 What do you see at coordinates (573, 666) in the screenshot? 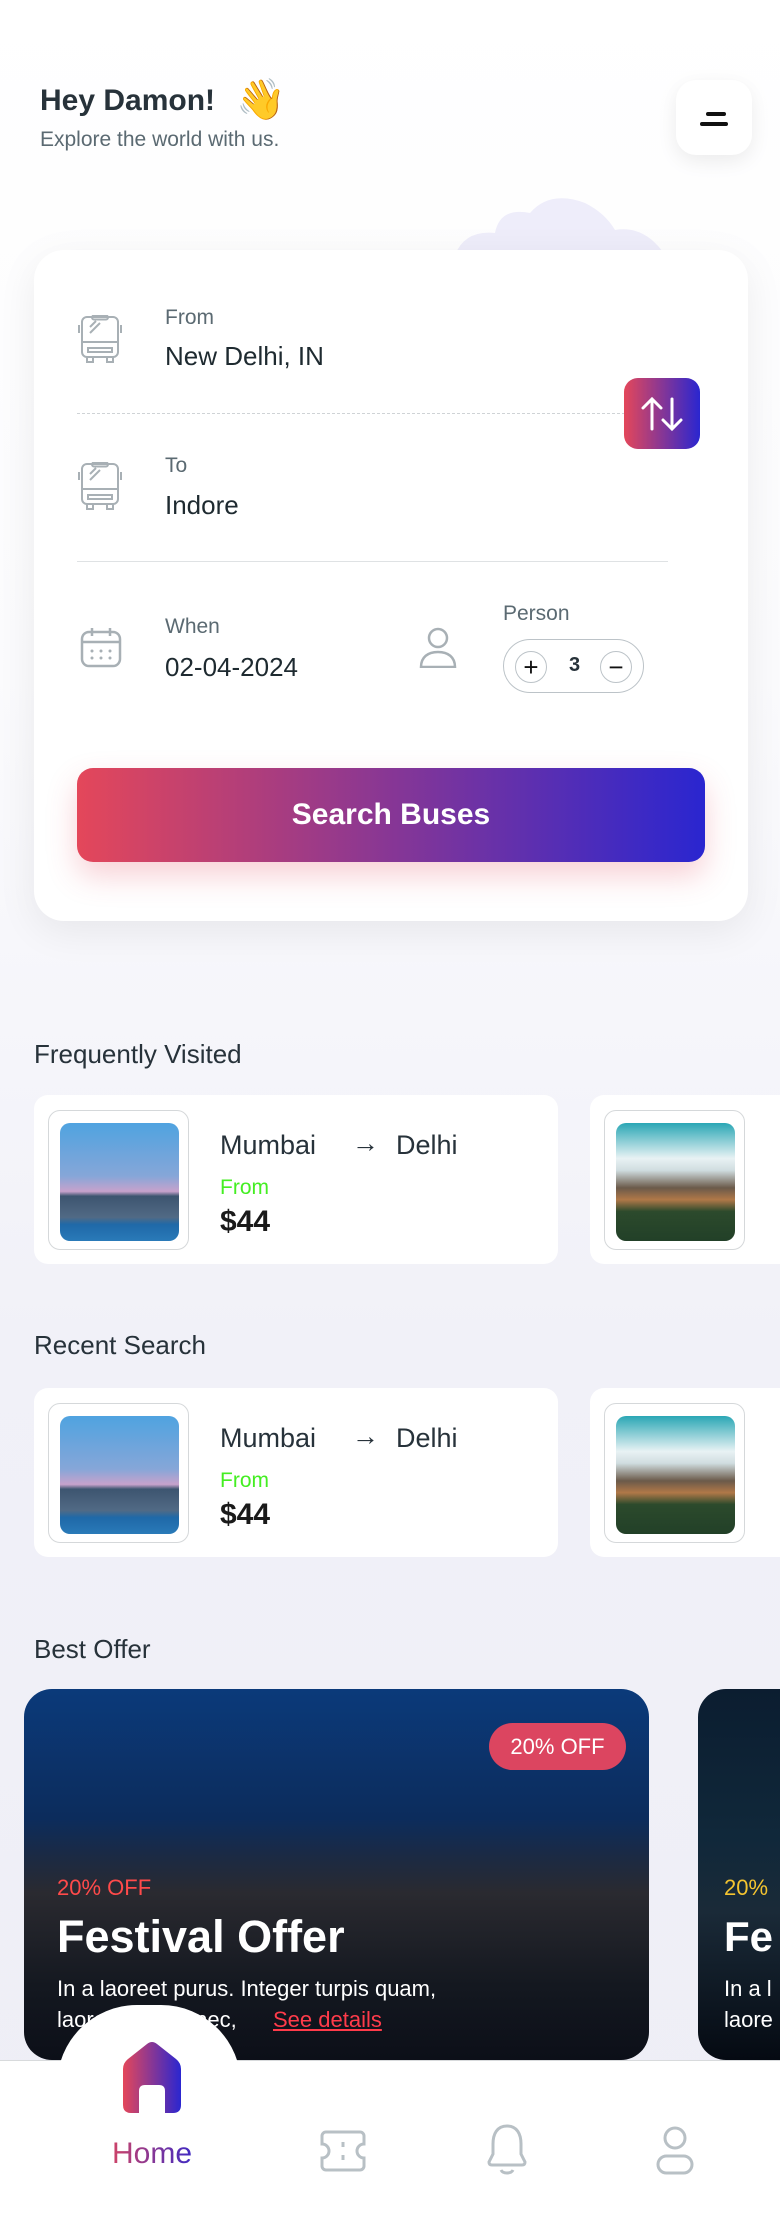
I see `person-stepper: + 3 −` at bounding box center [573, 666].